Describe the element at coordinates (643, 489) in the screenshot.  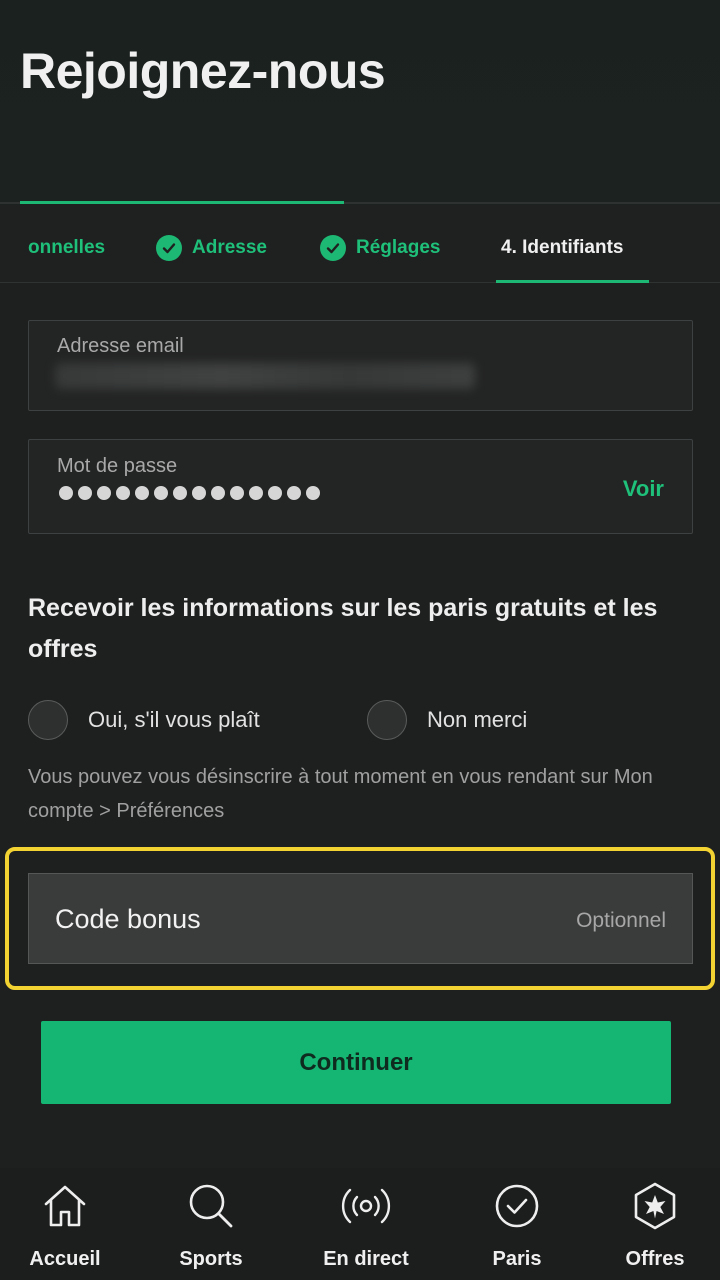
I see `show-password-button: Voir` at that location.